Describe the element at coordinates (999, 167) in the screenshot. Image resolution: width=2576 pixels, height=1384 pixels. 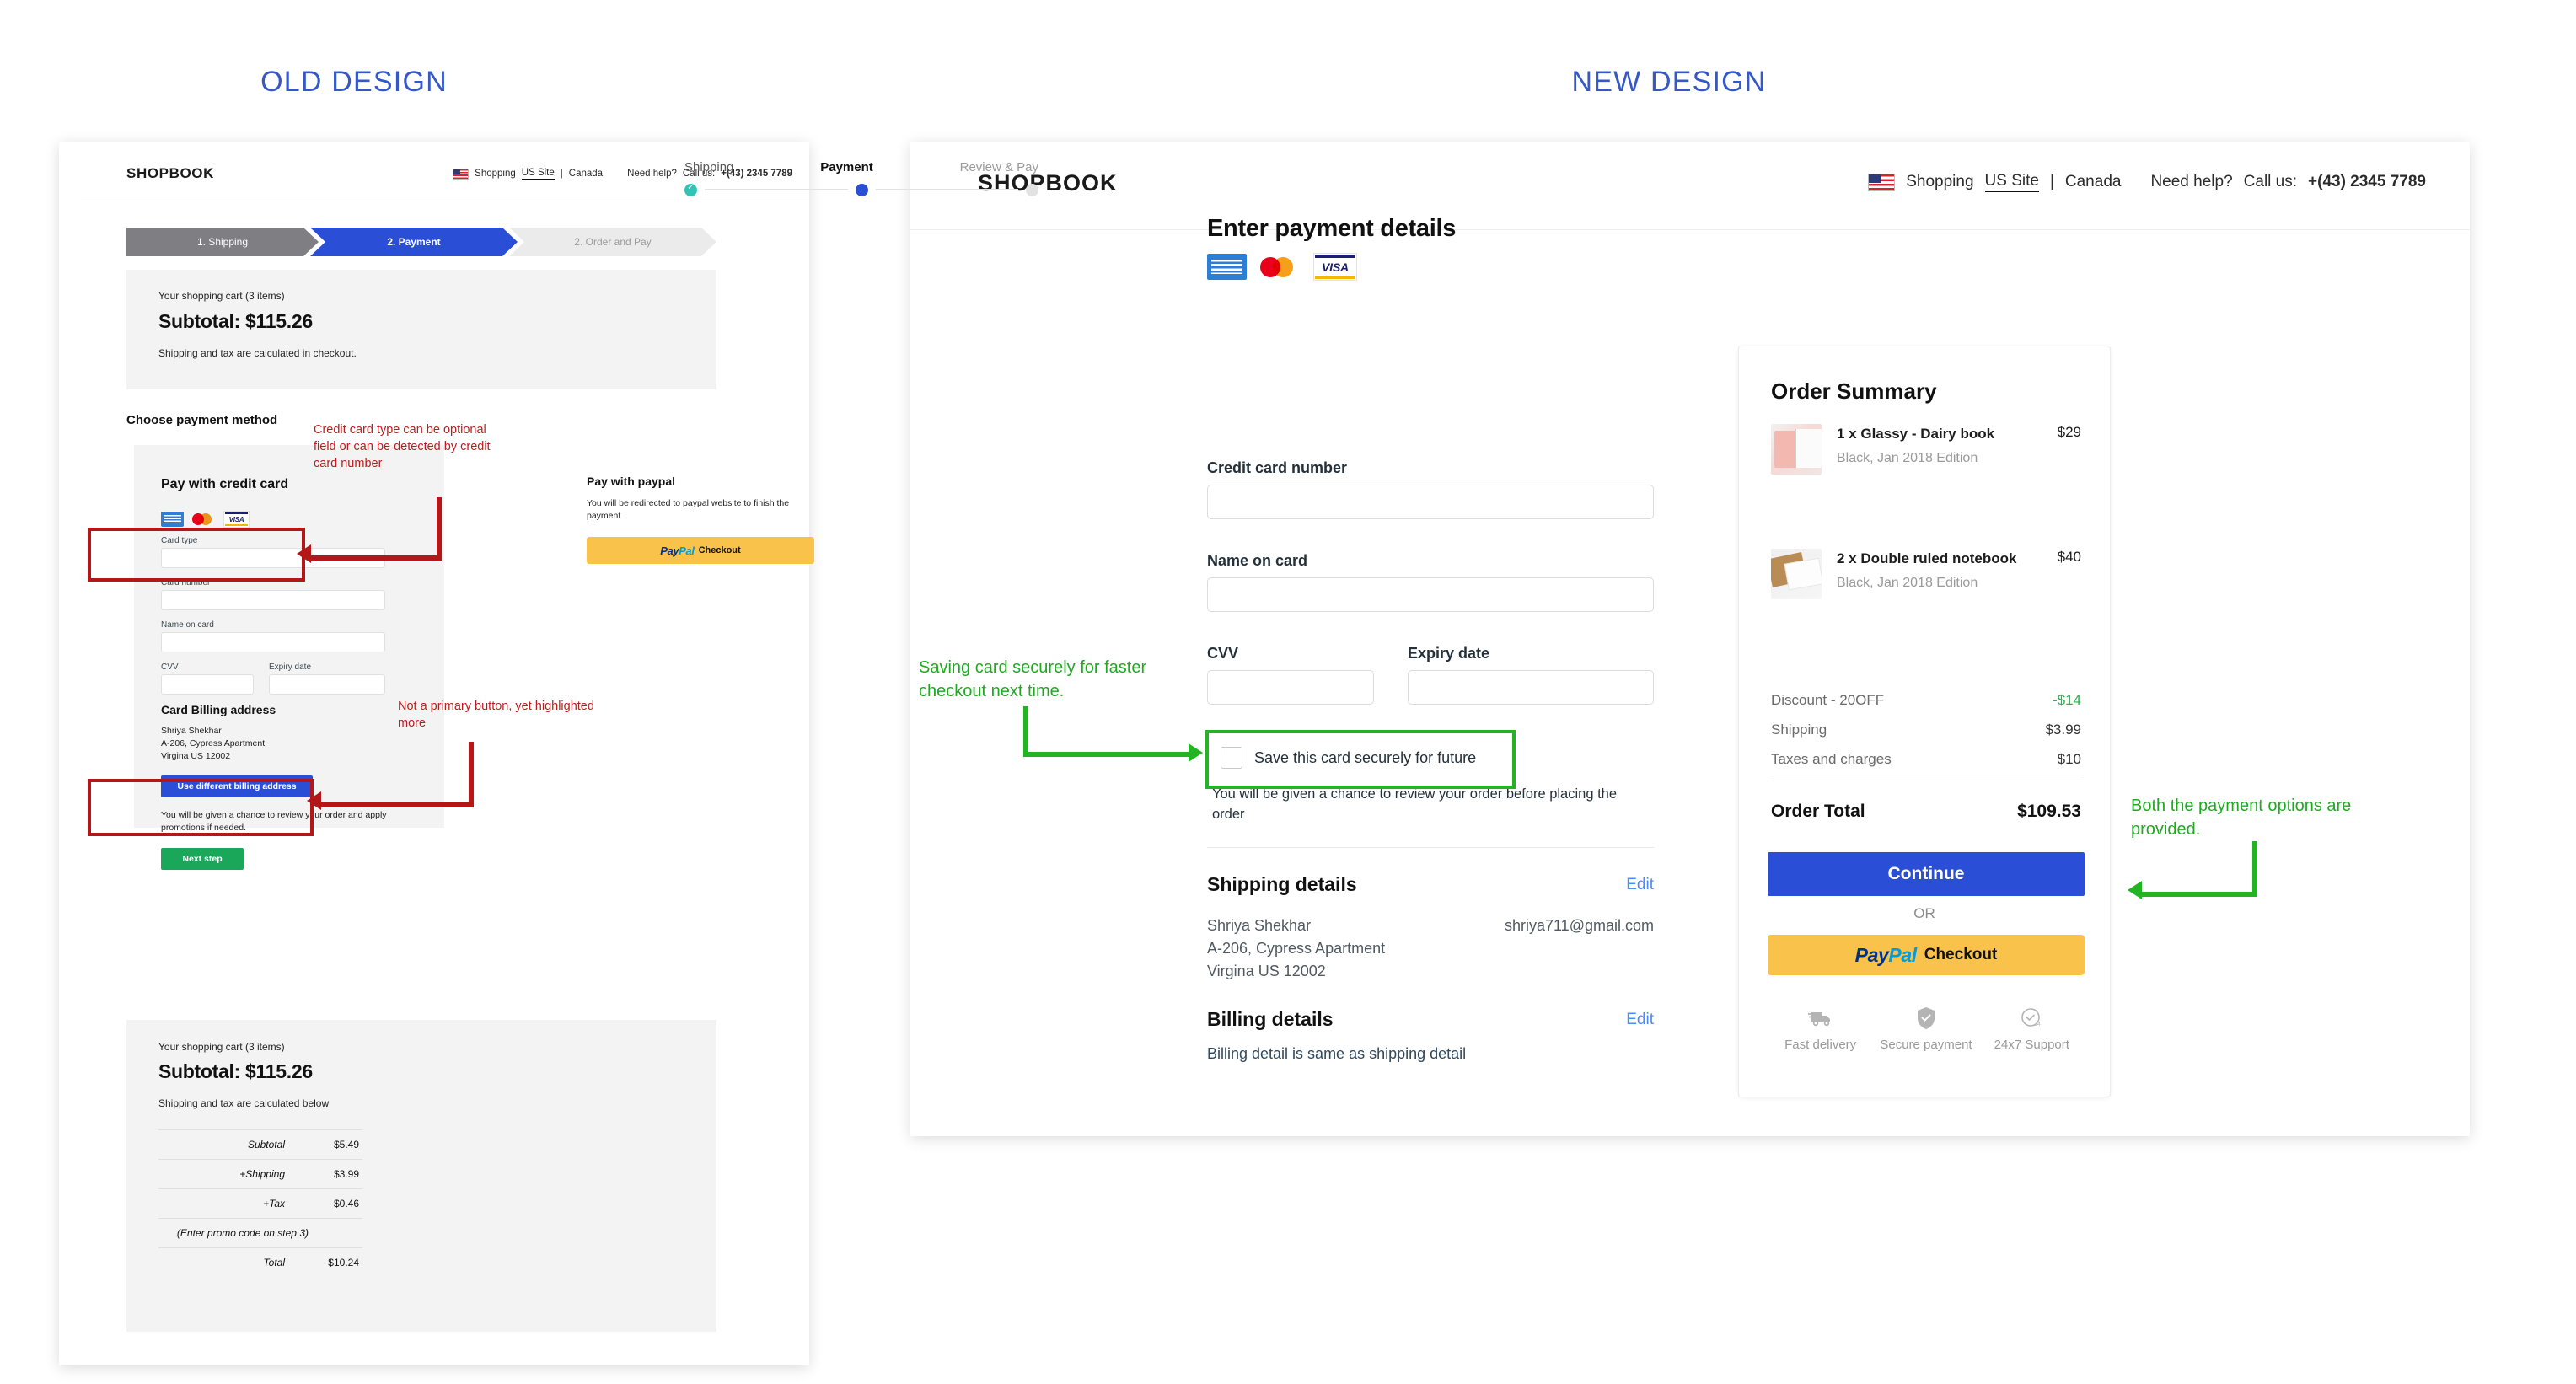
I see `step-label-review-and-pay: Review & Pay` at that location.